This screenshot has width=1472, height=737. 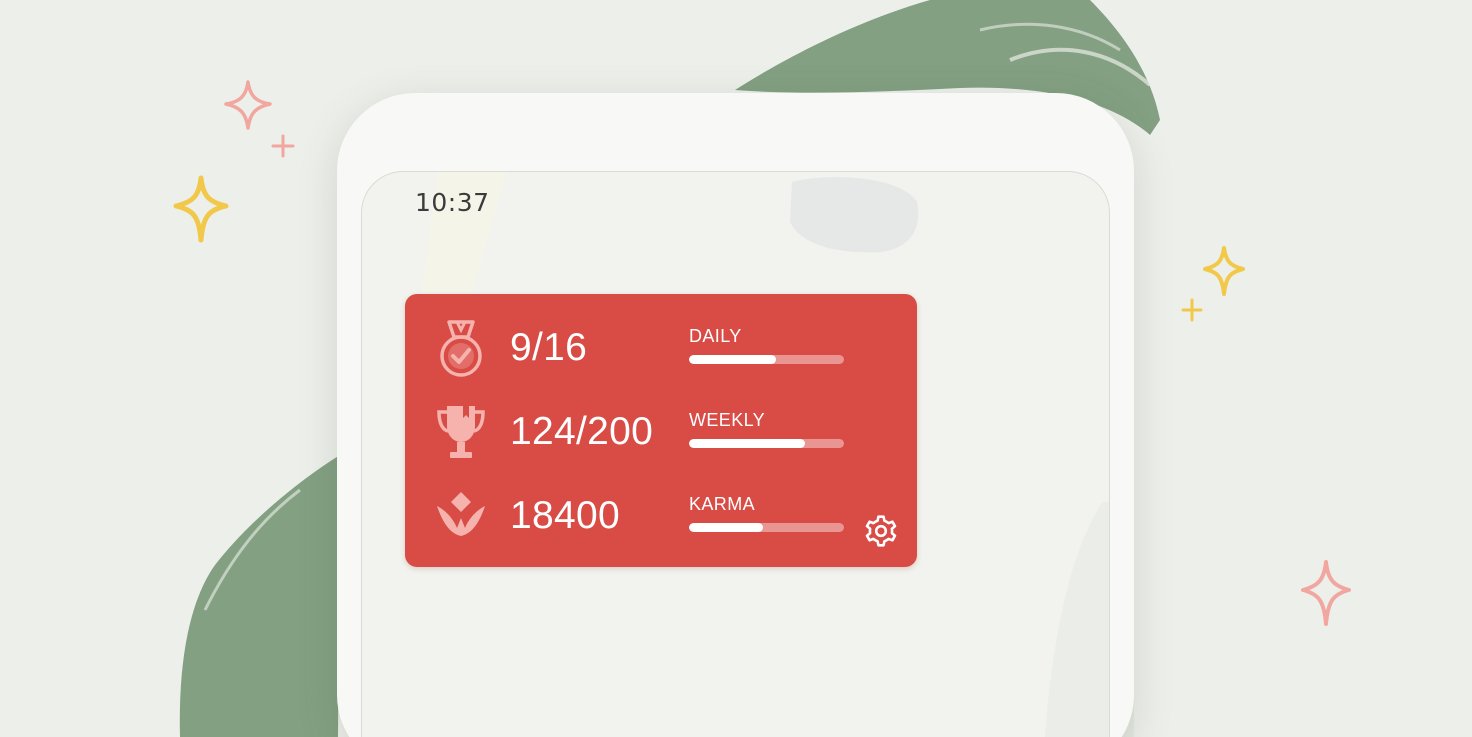 I want to click on stat-value-daily: 9/16, so click(x=549, y=347).